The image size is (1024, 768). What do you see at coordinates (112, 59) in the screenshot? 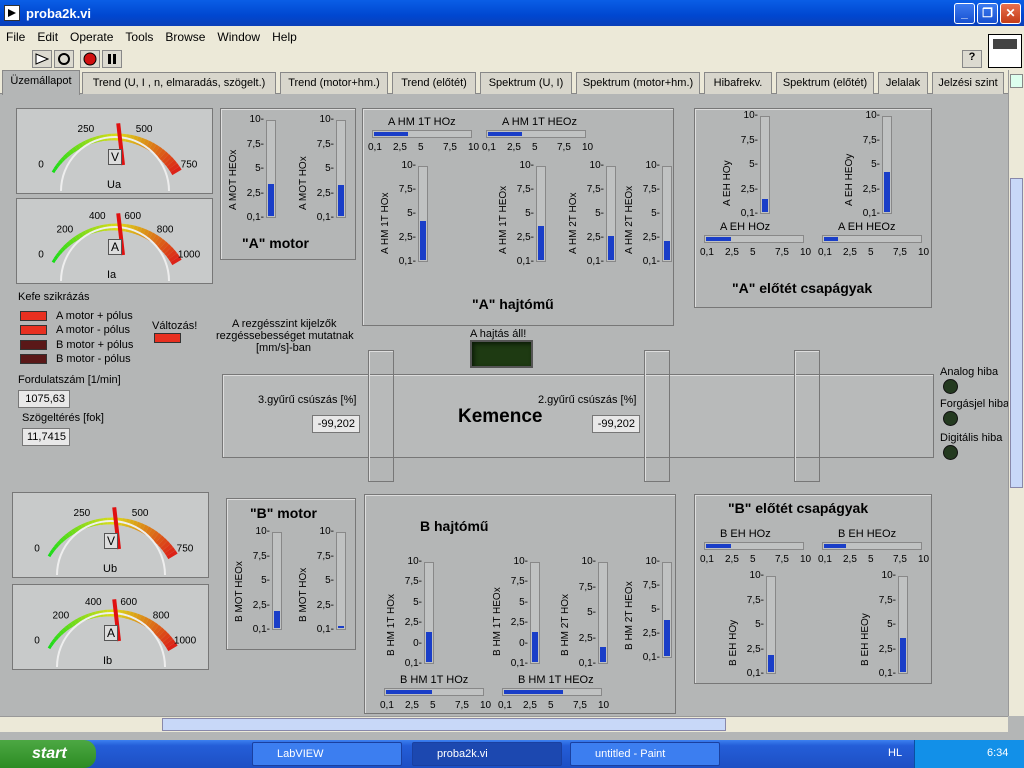
I see `pause-icon` at bounding box center [112, 59].